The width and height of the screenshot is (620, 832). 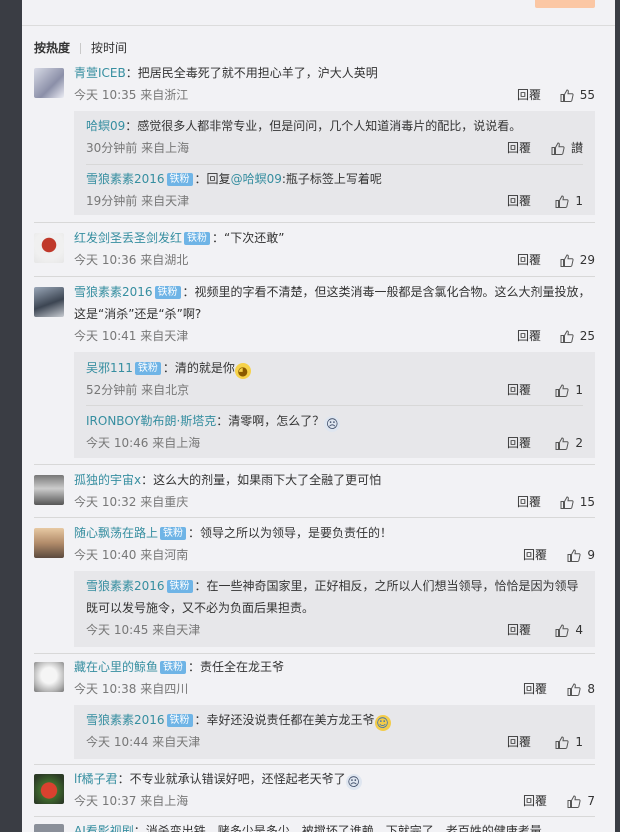 What do you see at coordinates (579, 443) in the screenshot?
I see `like-count: 2` at bounding box center [579, 443].